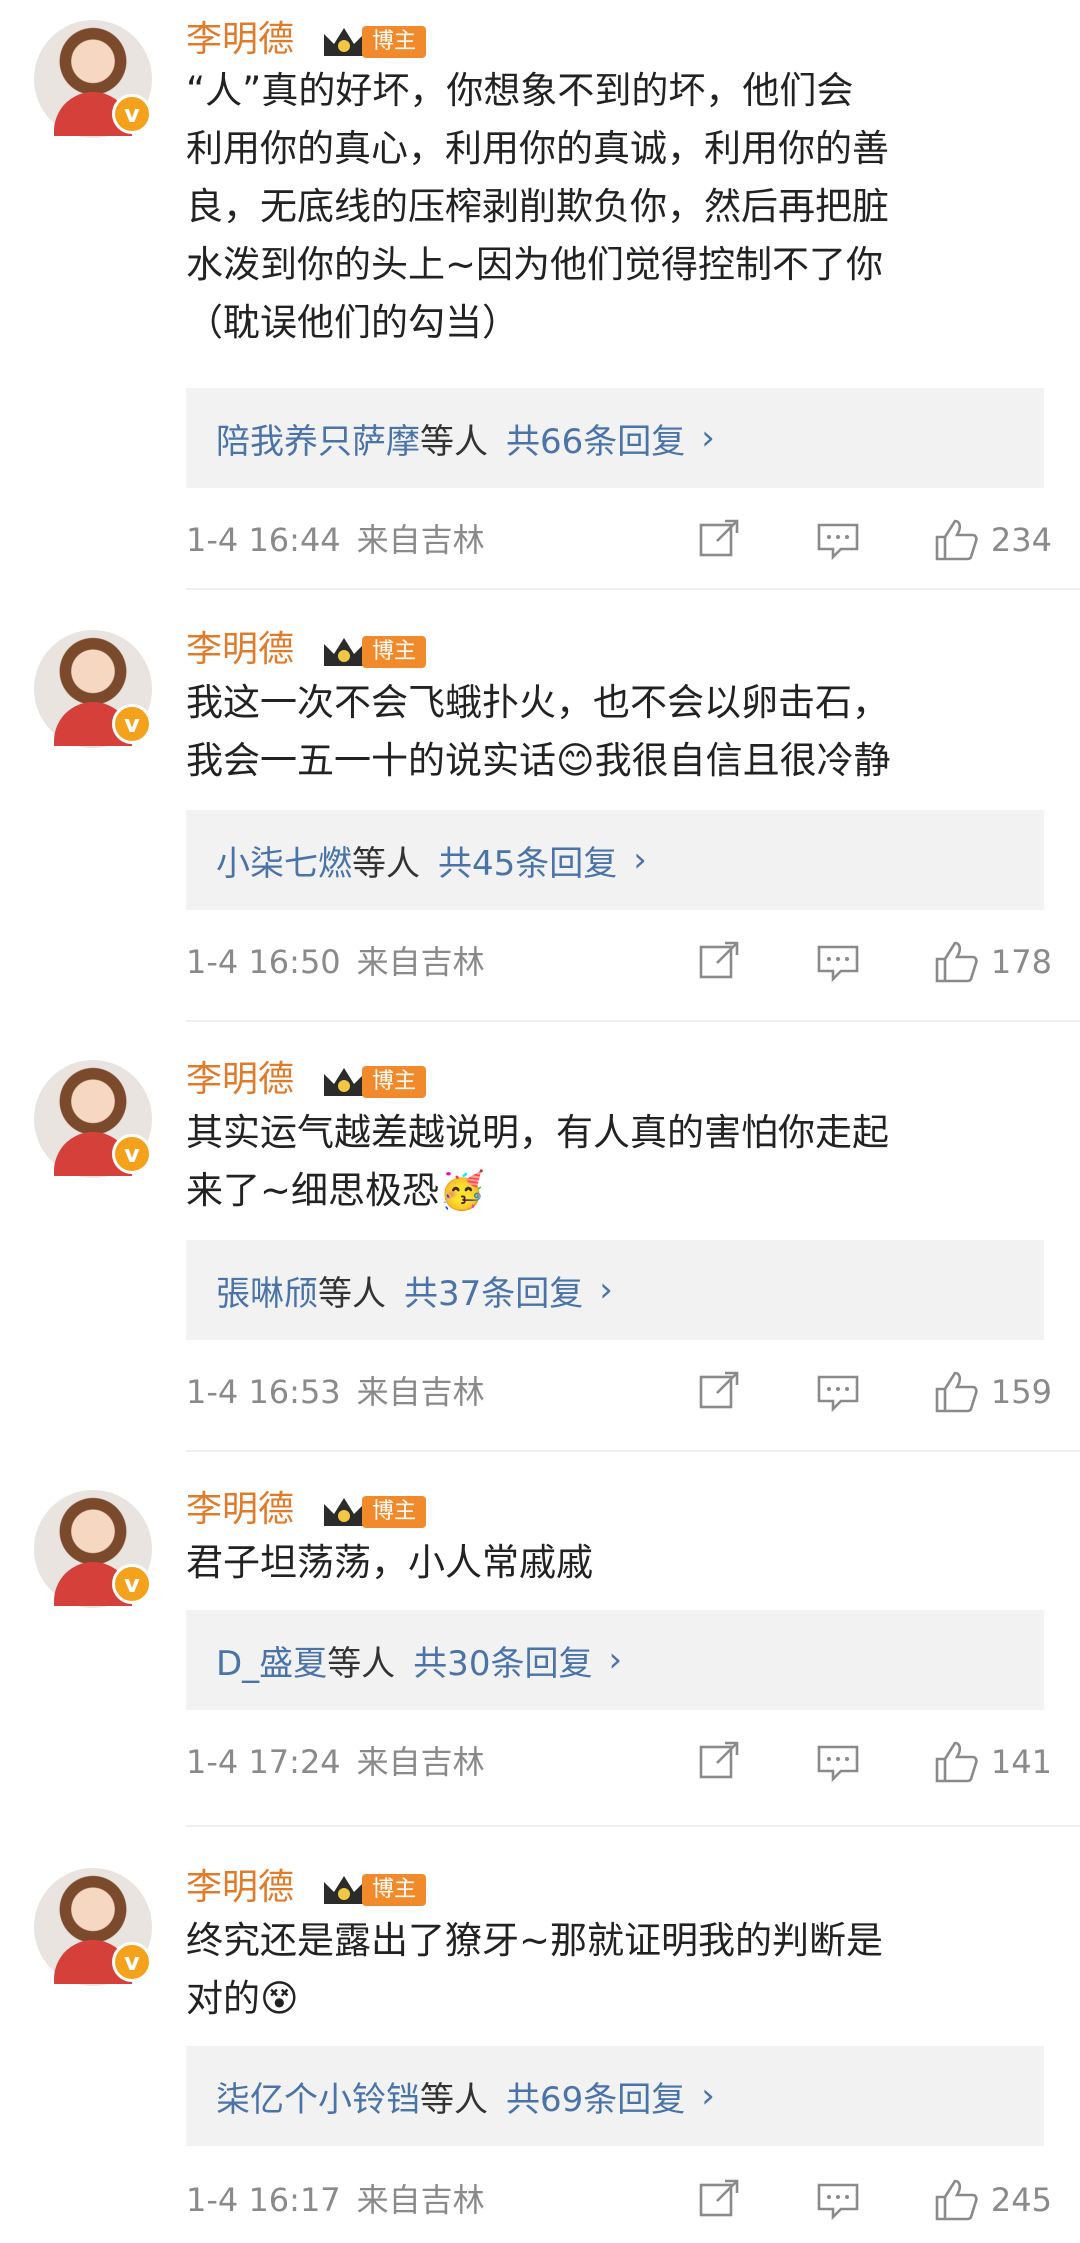 This screenshot has width=1080, height=2243. I want to click on reply-count: 共69条回复, so click(595, 2096).